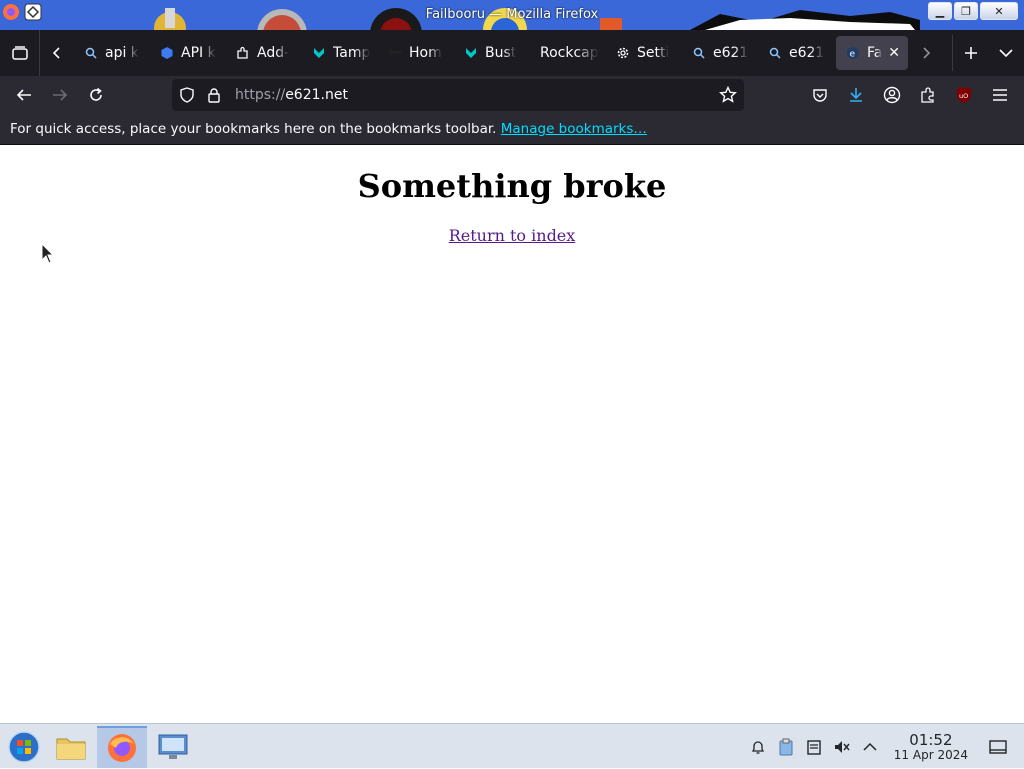  I want to click on alarm-bell-icon, so click(758, 747).